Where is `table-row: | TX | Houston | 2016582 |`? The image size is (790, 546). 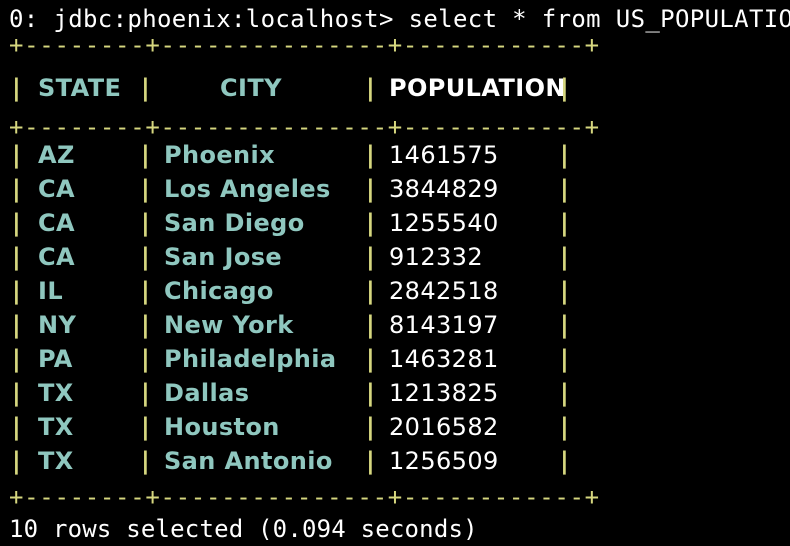
table-row: | TX | Houston | 2016582 | is located at coordinates (395, 427).